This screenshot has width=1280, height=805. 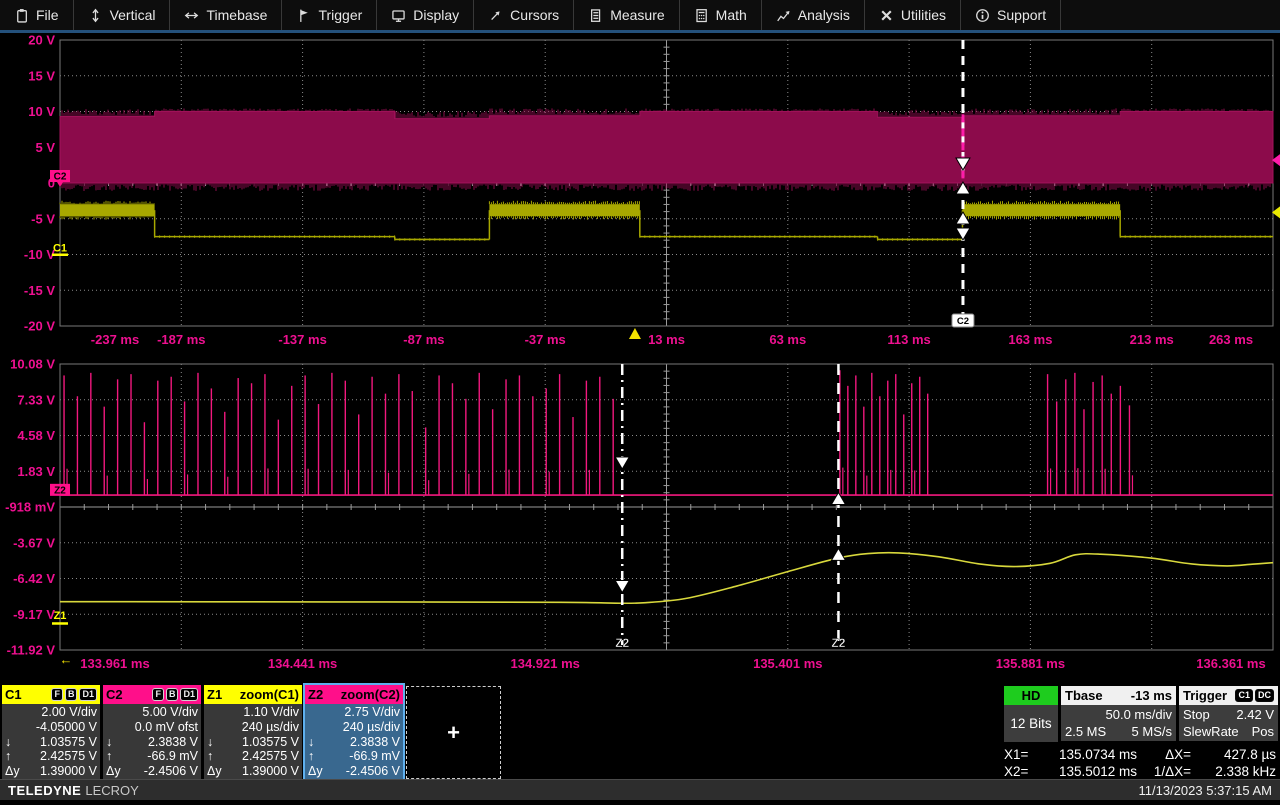 I want to click on descriptor-row: Δy 1.39000 V, so click(x=253, y=771).